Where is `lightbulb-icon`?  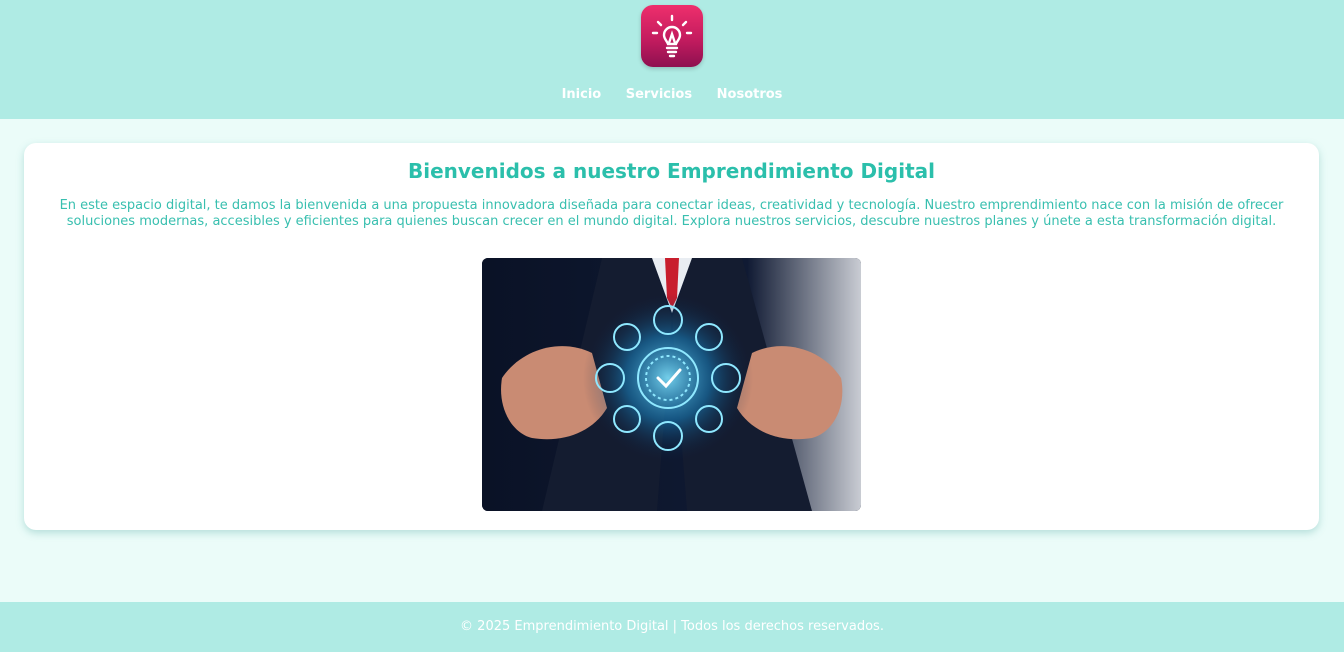 lightbulb-icon is located at coordinates (672, 36).